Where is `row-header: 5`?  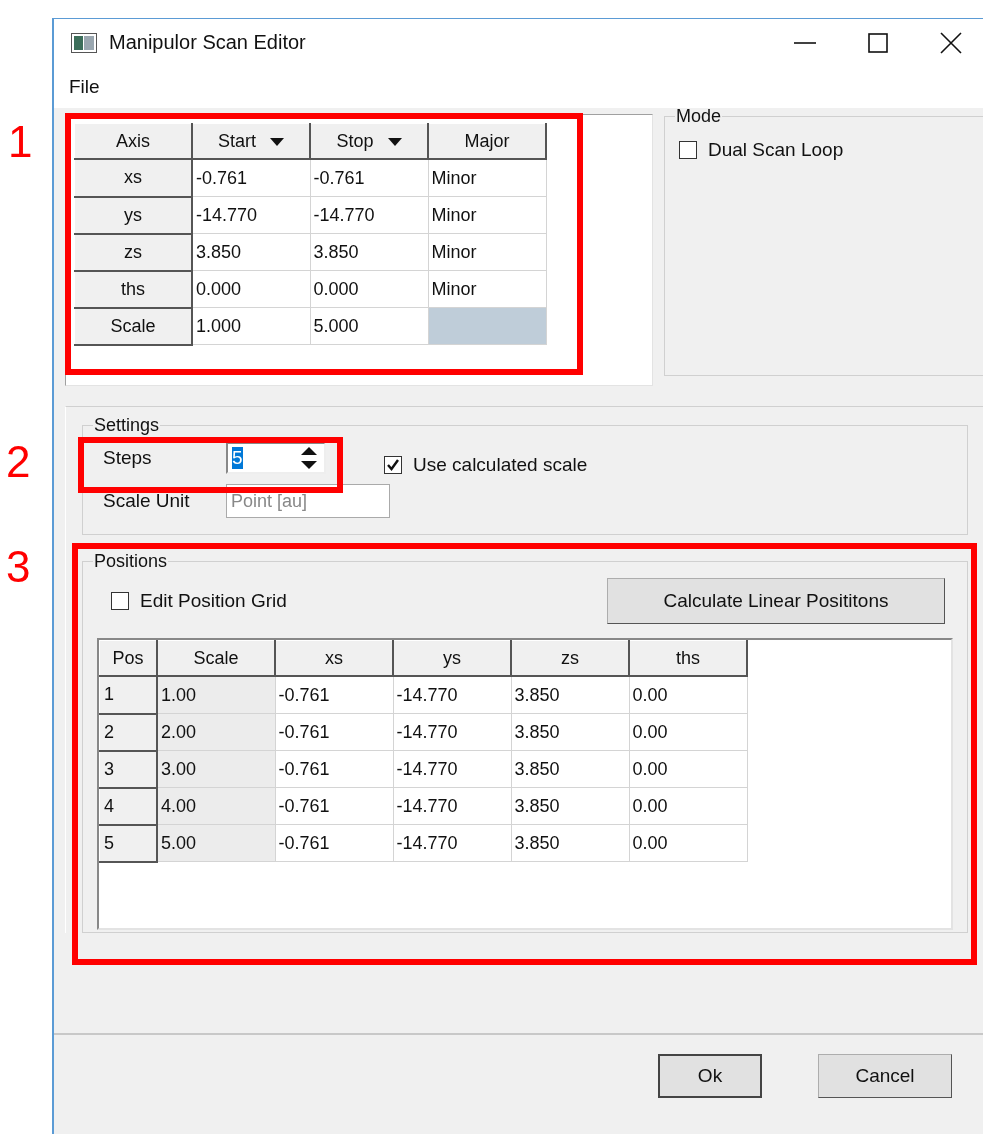
row-header: 5 is located at coordinates (128, 843).